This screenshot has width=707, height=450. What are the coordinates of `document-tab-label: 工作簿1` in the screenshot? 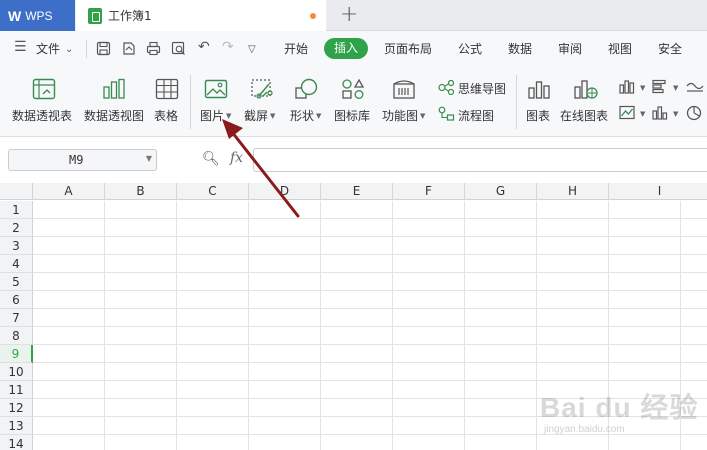 It's located at (130, 16).